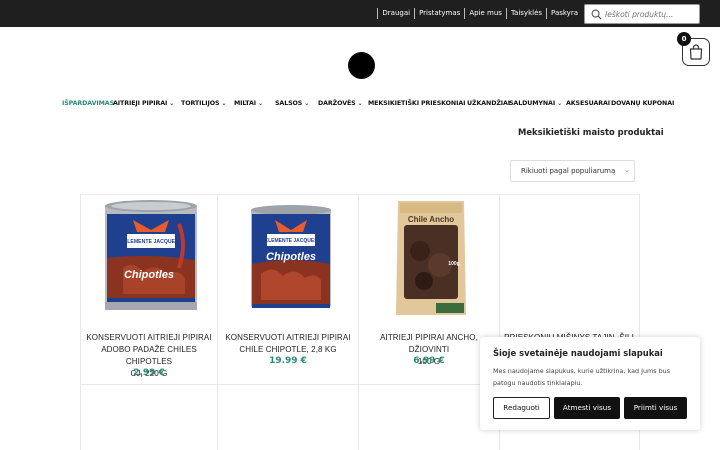 The image size is (720, 450). Describe the element at coordinates (578, 353) in the screenshot. I see `cookie-title: Šioje svetainėje naudojami slapukai` at that location.